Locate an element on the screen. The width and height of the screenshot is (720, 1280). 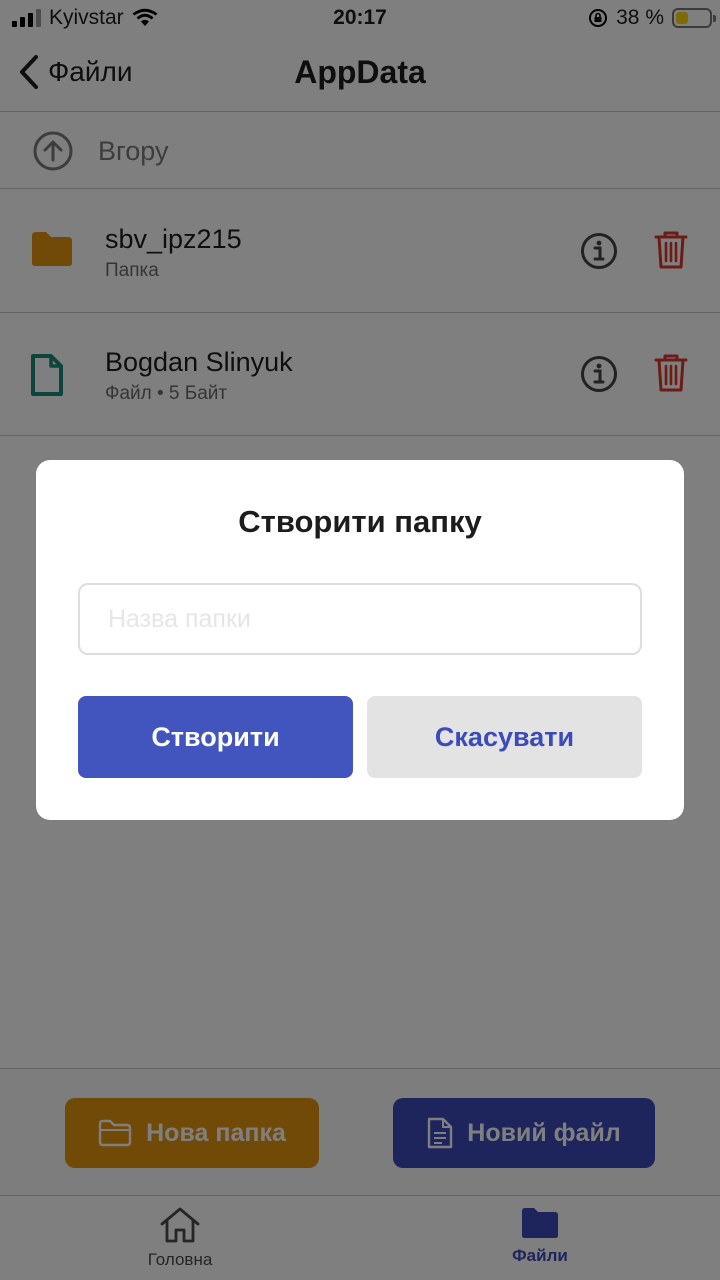
dialog-title: Створити папку is located at coordinates (360, 521).